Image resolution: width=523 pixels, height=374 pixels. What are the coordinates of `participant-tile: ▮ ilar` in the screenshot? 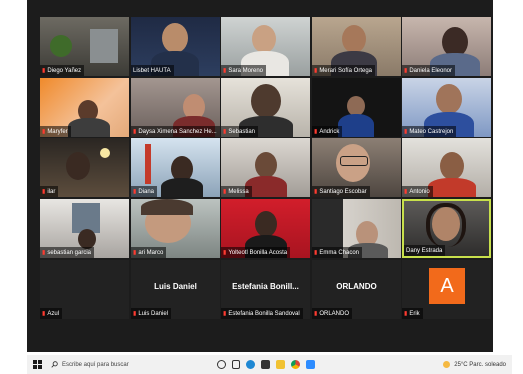 It's located at (84, 167).